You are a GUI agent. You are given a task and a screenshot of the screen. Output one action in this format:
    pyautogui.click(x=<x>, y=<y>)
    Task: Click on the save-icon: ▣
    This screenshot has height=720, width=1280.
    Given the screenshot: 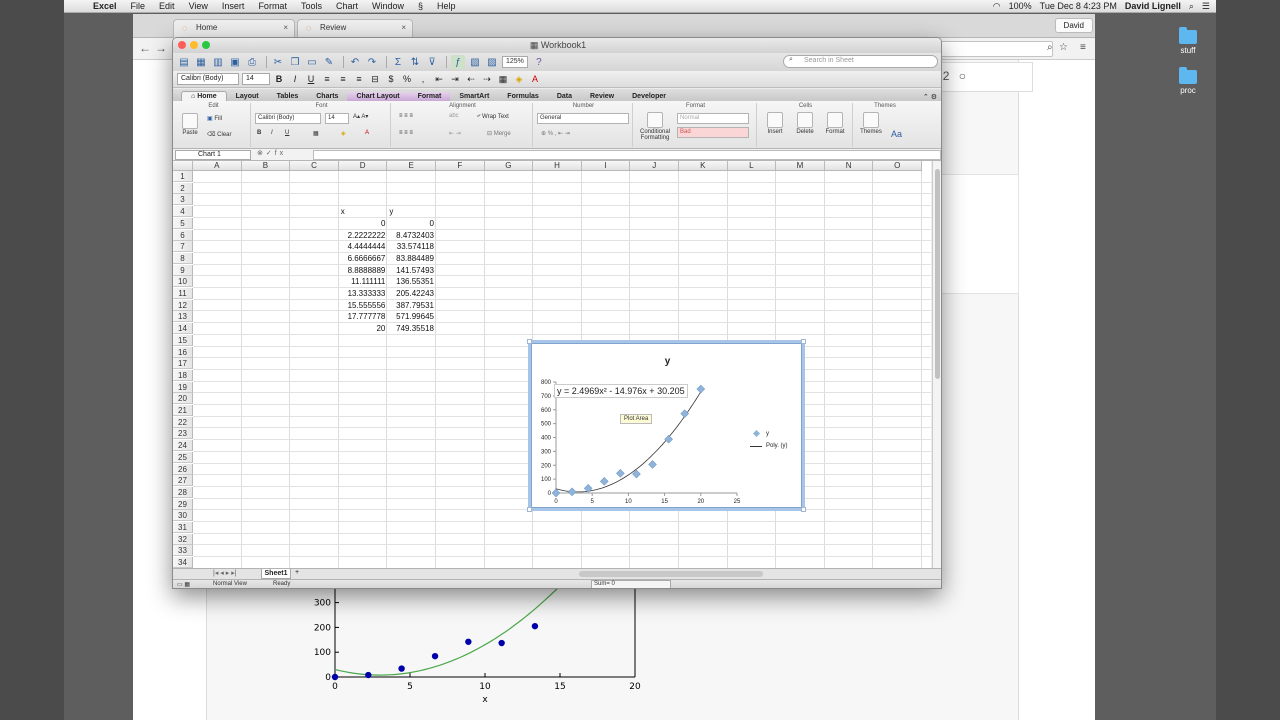 What is the action you would take?
    pyautogui.click(x=235, y=62)
    